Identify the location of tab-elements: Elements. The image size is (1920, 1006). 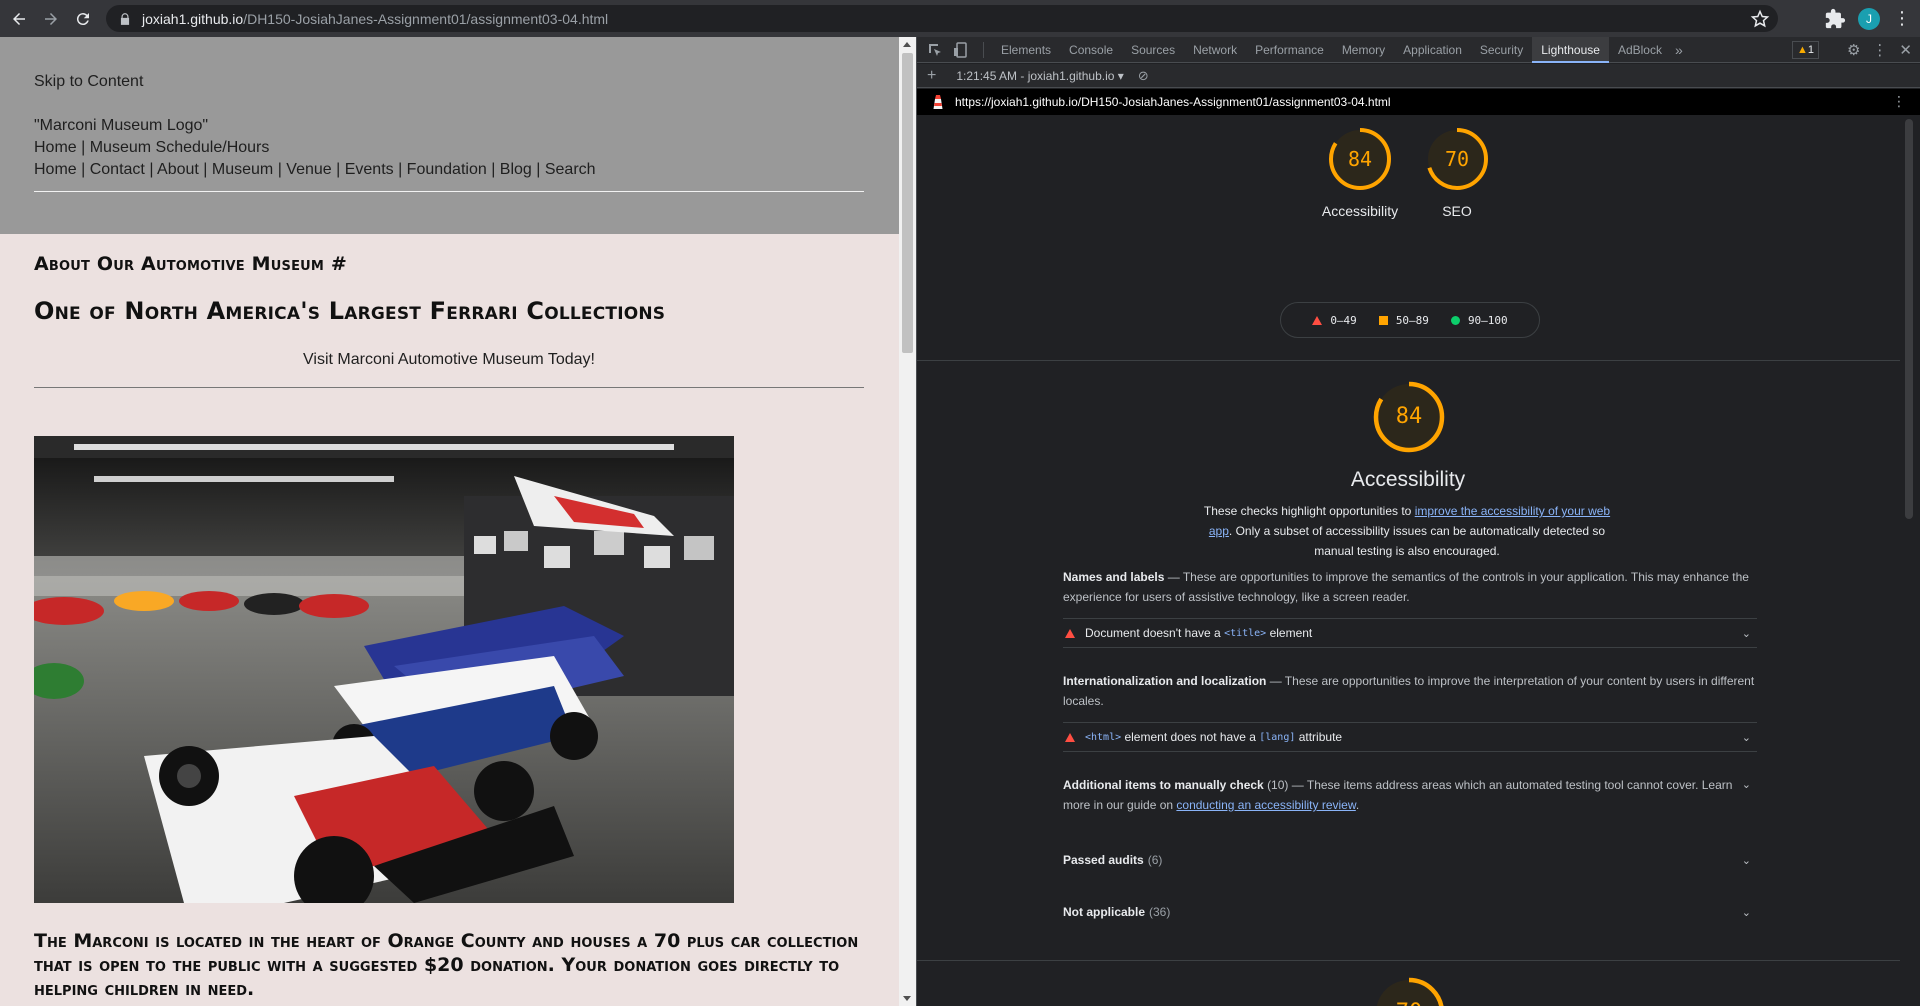
(1026, 50).